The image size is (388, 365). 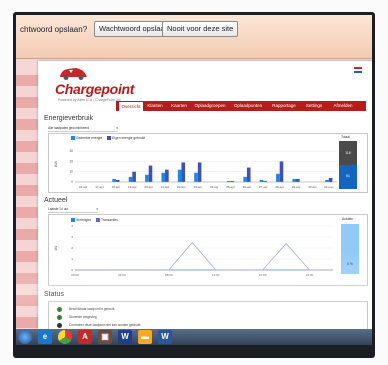 What do you see at coordinates (116, 187) in the screenshot?
I see `x-tick-label: 18-apr` at bounding box center [116, 187].